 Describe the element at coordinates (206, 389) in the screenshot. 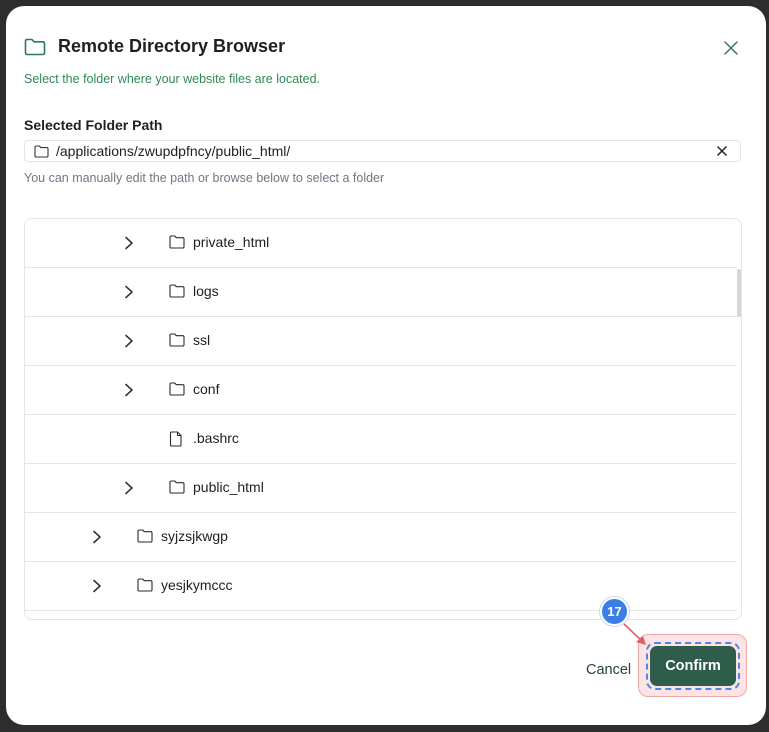

I see `tree-item-label: conf` at that location.